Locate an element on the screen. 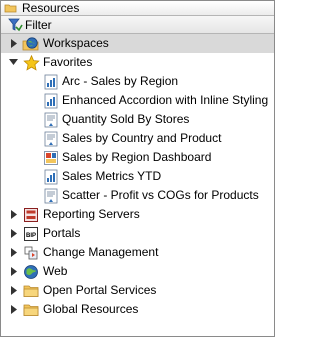  tree-node-label: Open Portal Services is located at coordinates (100, 290).